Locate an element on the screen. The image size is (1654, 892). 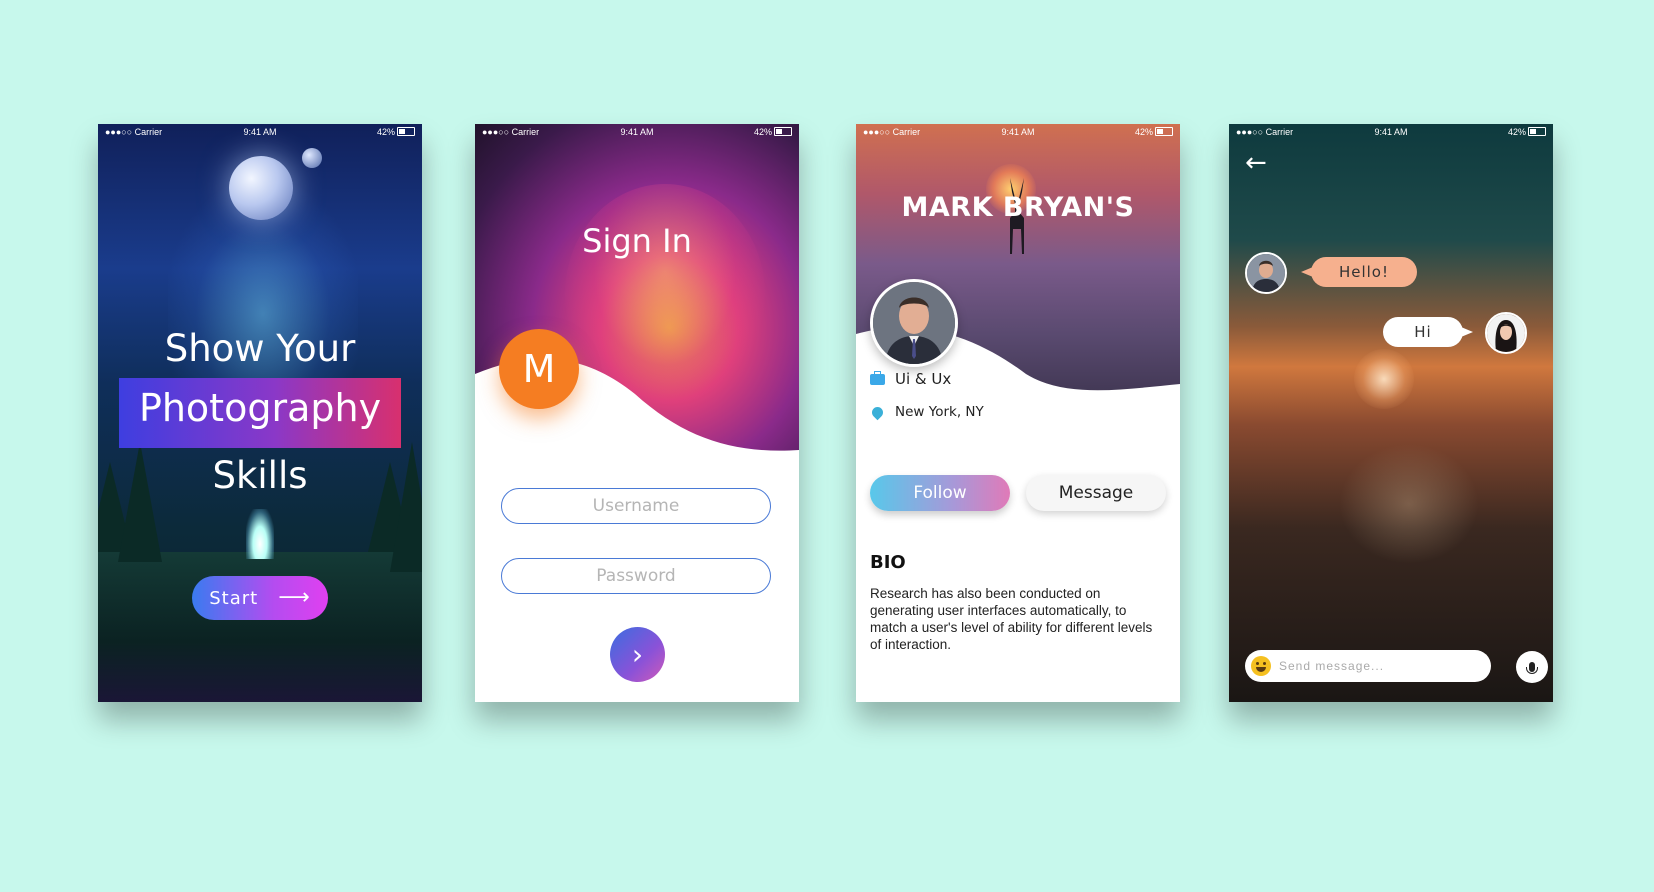
avatar: M is located at coordinates (539, 369).